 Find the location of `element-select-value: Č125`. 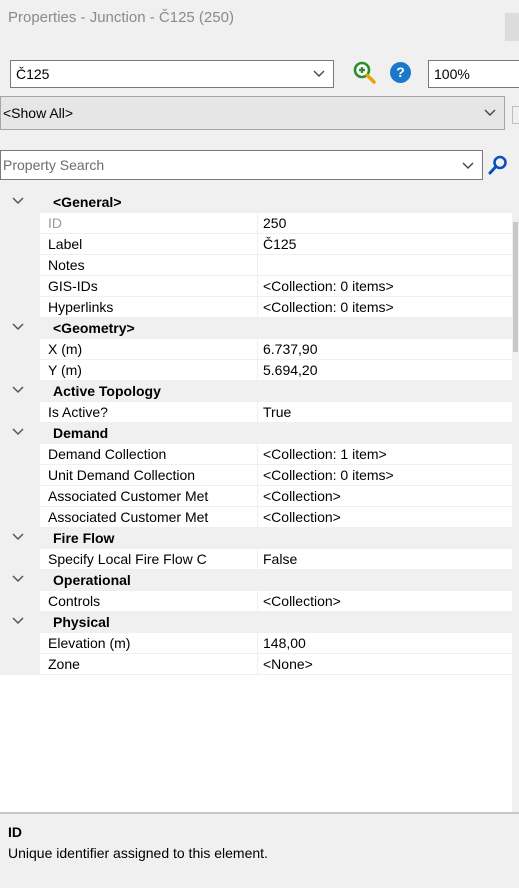

element-select-value: Č125 is located at coordinates (33, 74).